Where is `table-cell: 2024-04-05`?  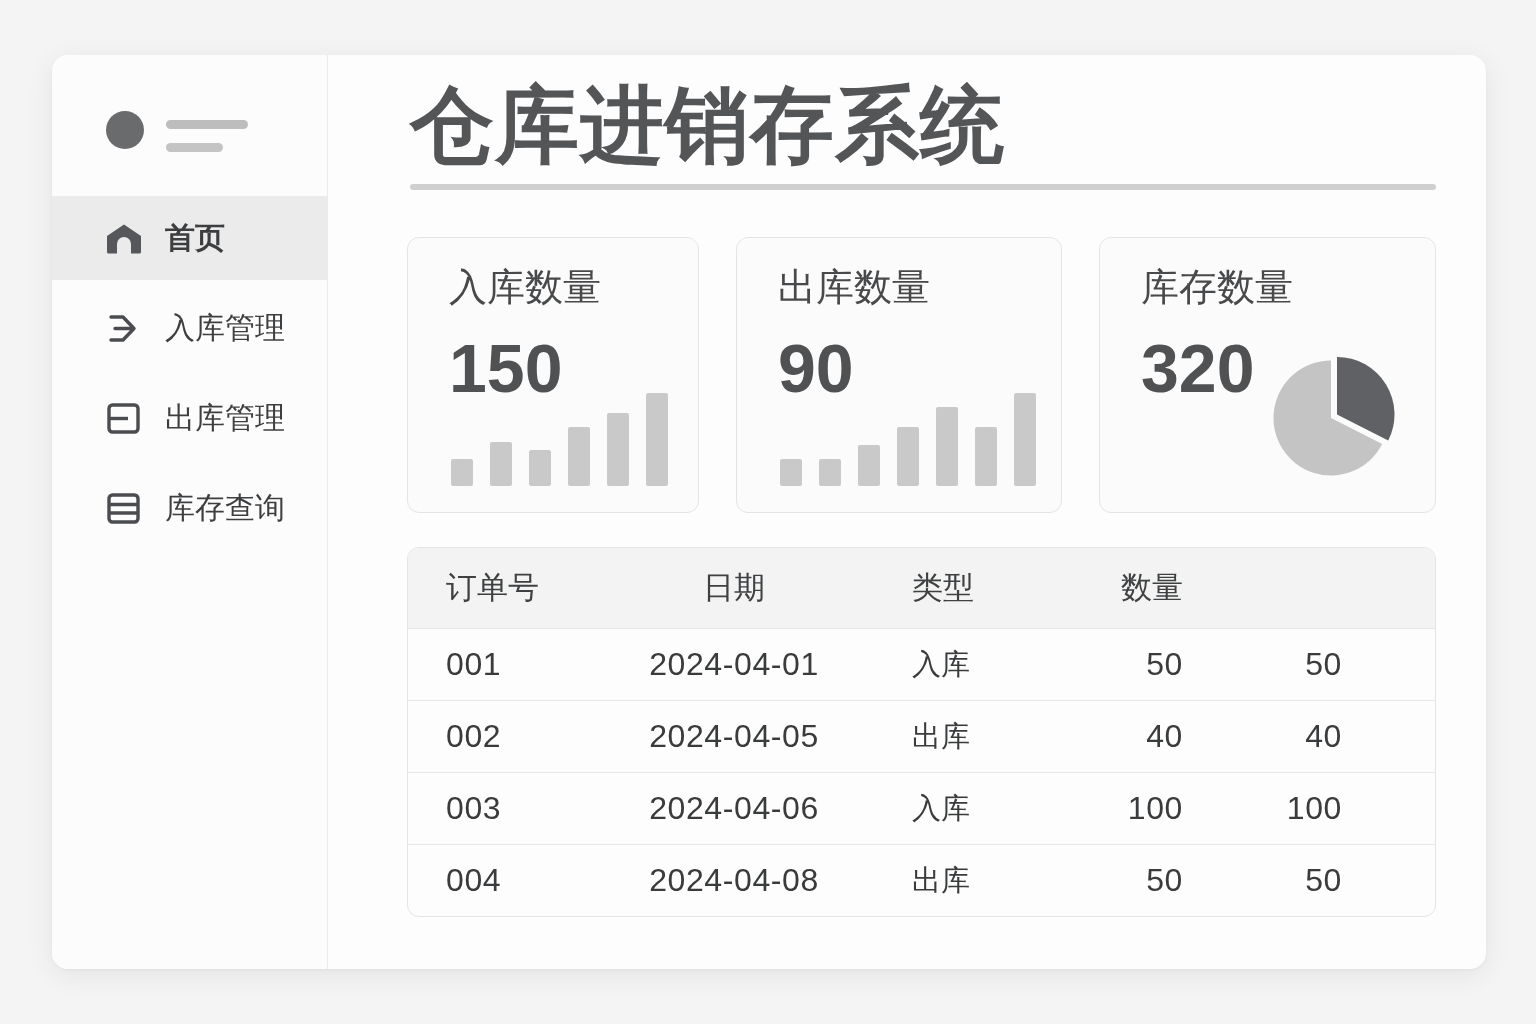 table-cell: 2024-04-05 is located at coordinates (734, 736).